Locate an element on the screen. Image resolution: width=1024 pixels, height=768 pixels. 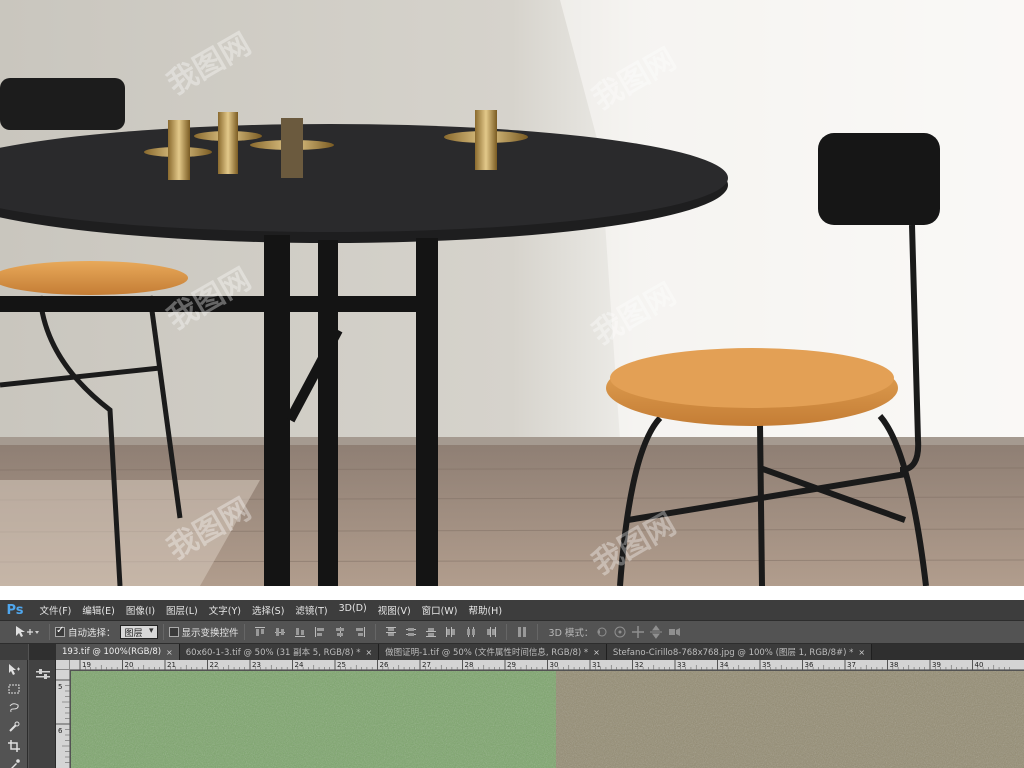
texture-grain-overlay is located at coordinates (547, 719).